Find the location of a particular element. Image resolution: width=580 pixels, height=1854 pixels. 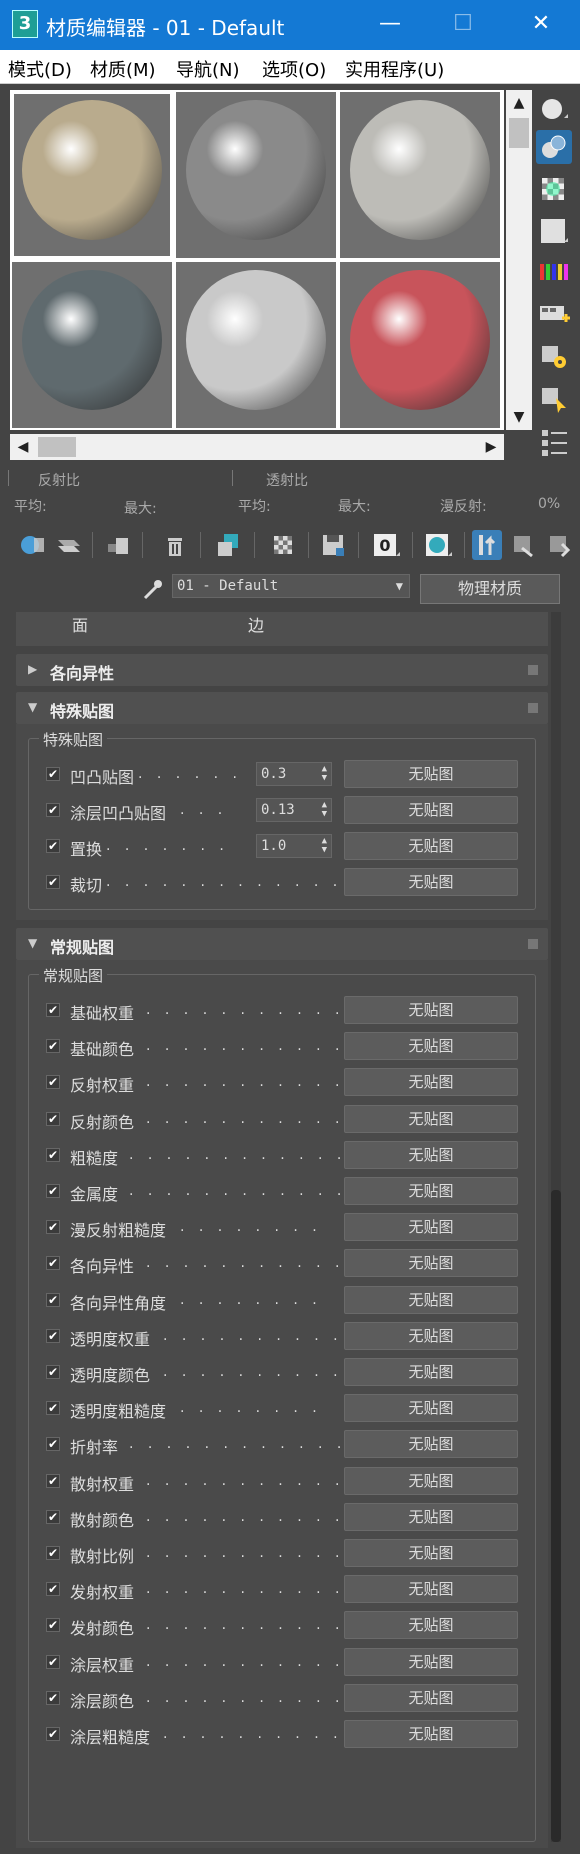

rollout-general-maps: ▼ 常规贴图 is located at coordinates (282, 944).